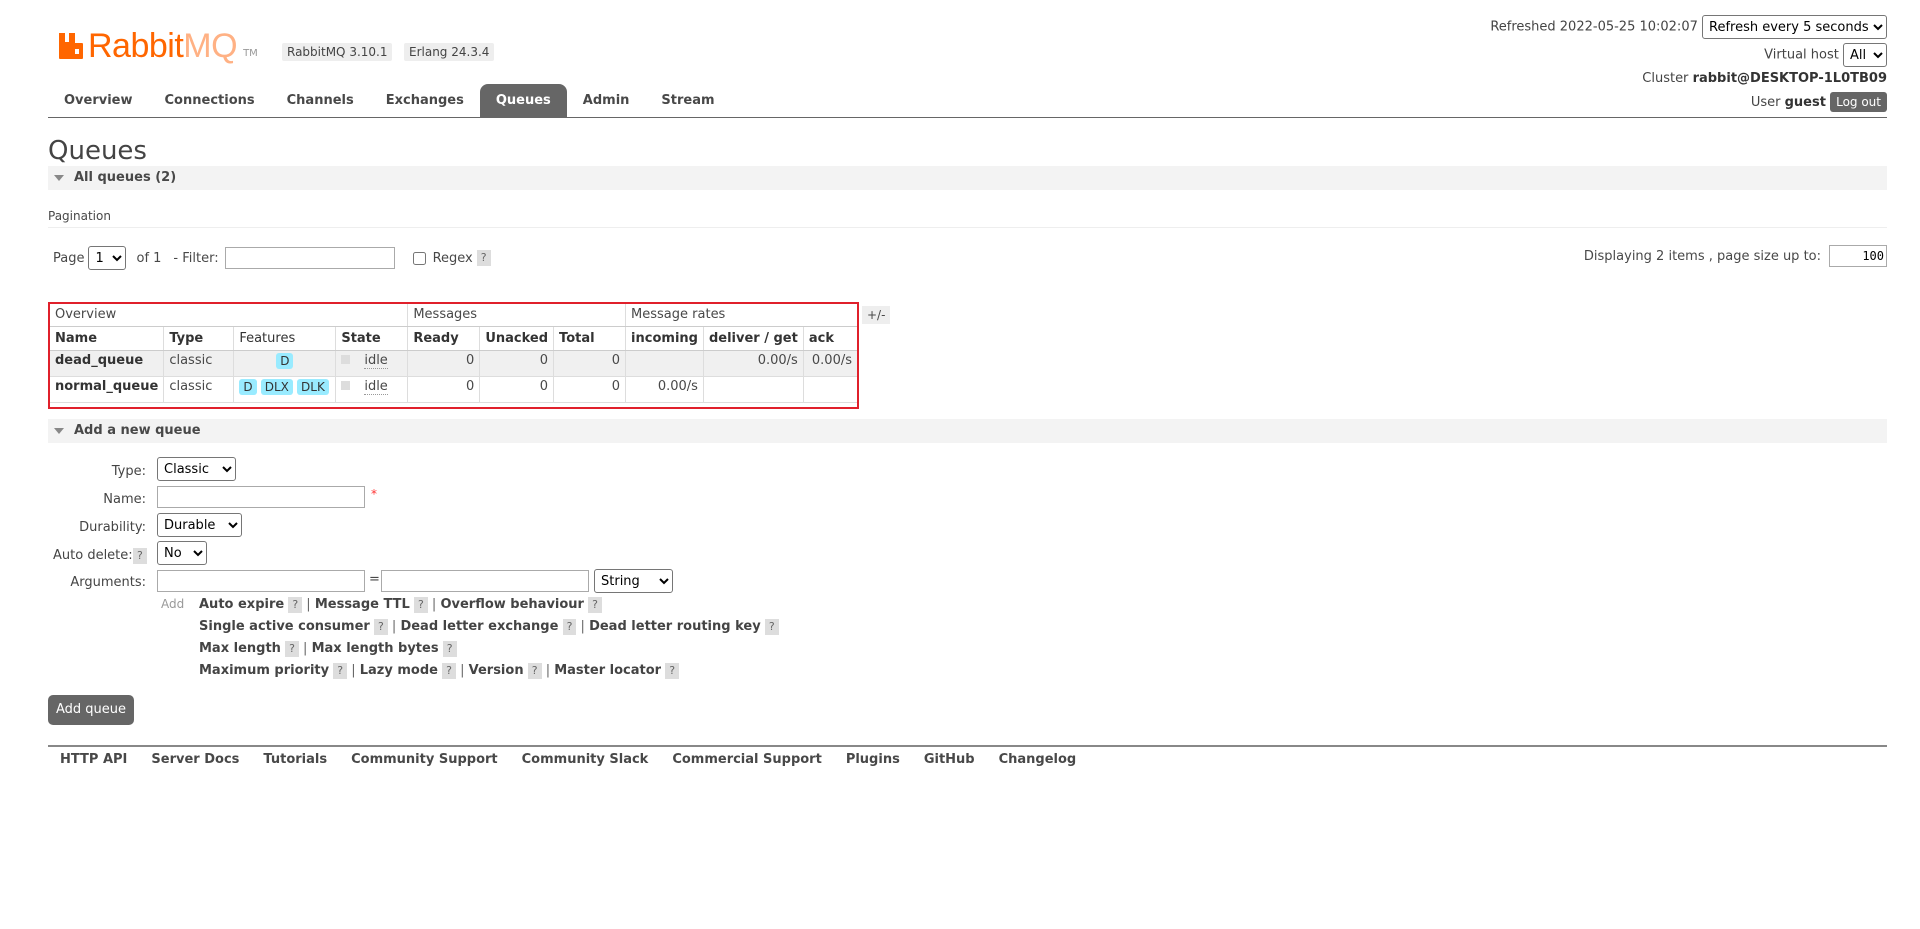 Image resolution: width=1920 pixels, height=929 pixels. What do you see at coordinates (97, 151) in the screenshot?
I see `page-title: Queues` at bounding box center [97, 151].